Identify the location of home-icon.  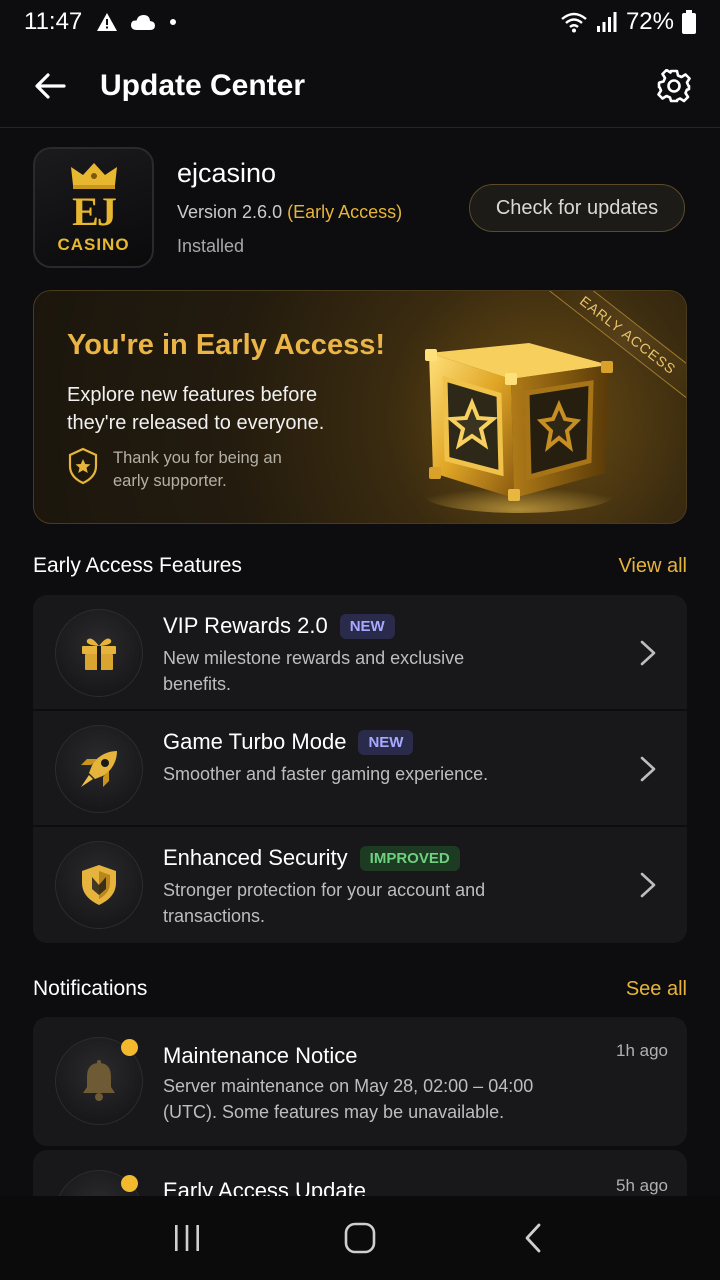
(360, 1238).